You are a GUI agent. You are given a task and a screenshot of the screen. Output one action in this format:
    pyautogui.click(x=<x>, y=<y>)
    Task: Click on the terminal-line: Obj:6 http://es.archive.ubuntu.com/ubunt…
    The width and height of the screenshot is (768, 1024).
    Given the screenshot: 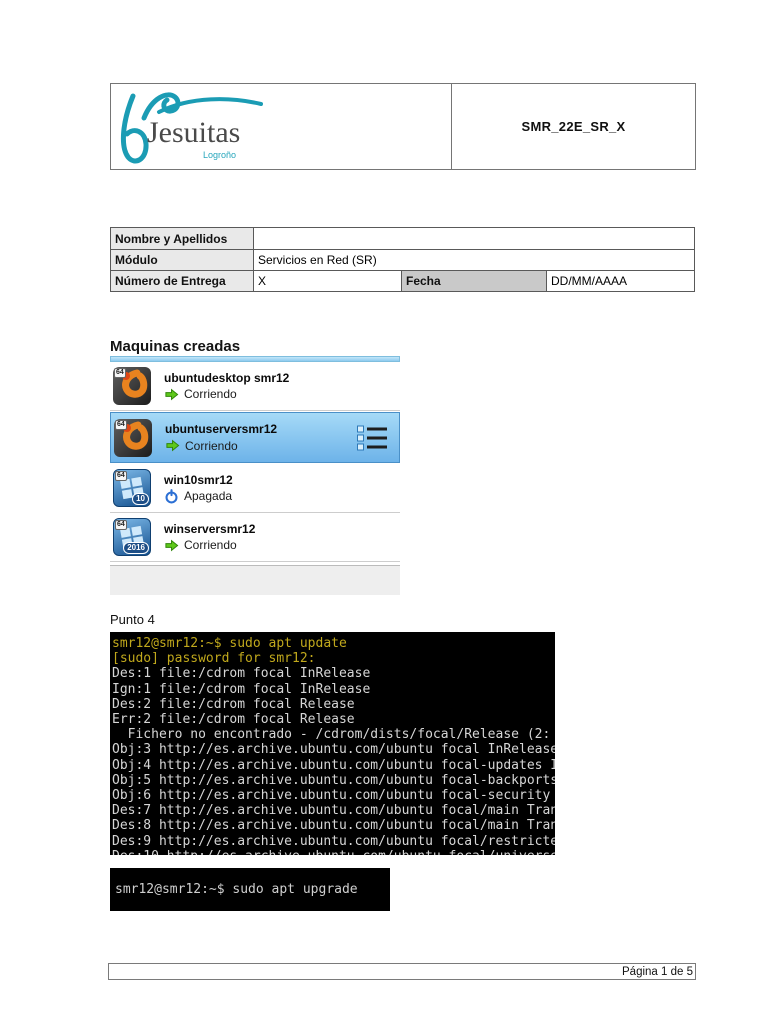 What is the action you would take?
    pyautogui.click(x=333, y=796)
    